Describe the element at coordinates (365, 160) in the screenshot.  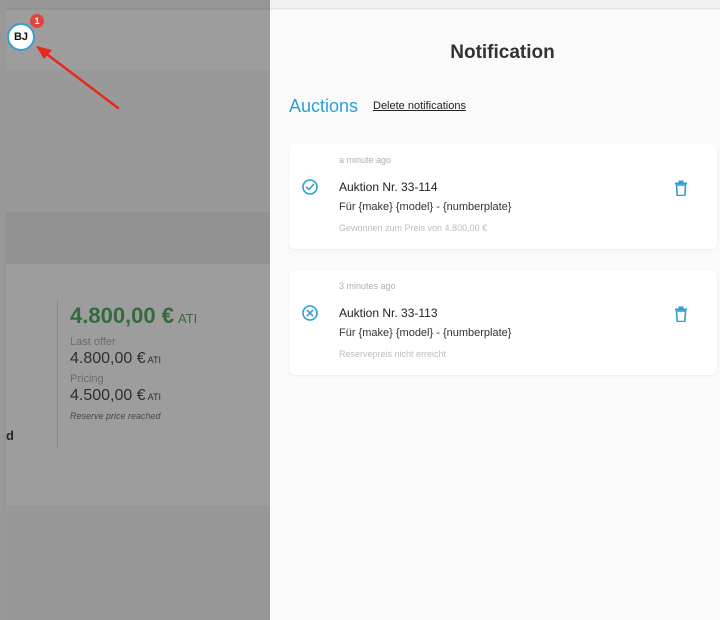
I see `notification-time: a minute ago` at that location.